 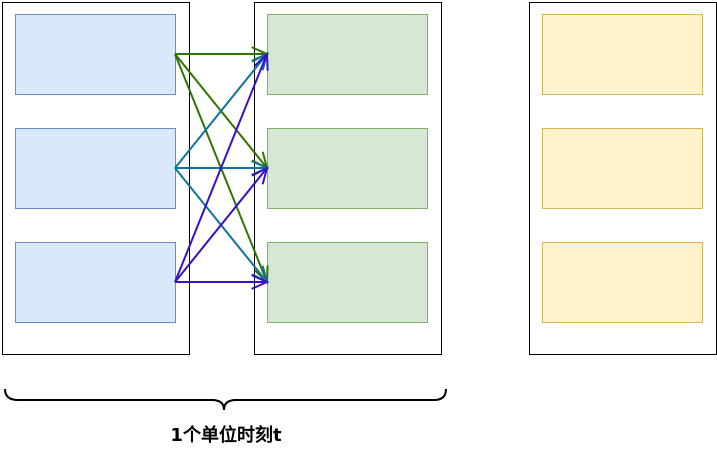 What do you see at coordinates (225, 399) in the screenshot?
I see `time-span-brace` at bounding box center [225, 399].